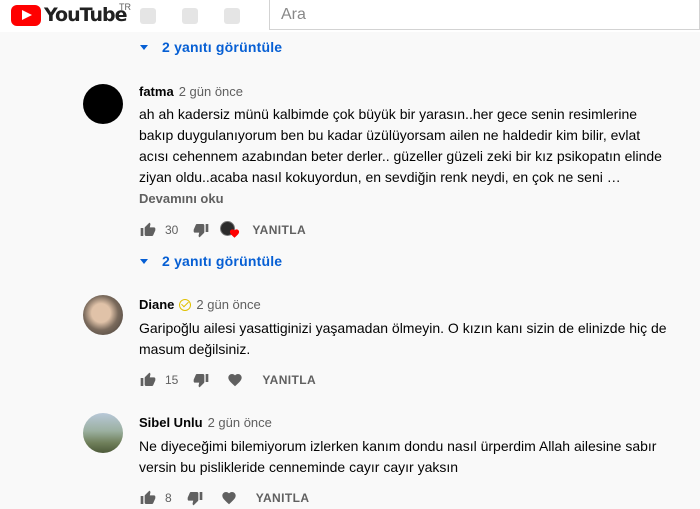 This screenshot has width=700, height=509. I want to click on comment-actions: 30 YANITLA, so click(222, 230).